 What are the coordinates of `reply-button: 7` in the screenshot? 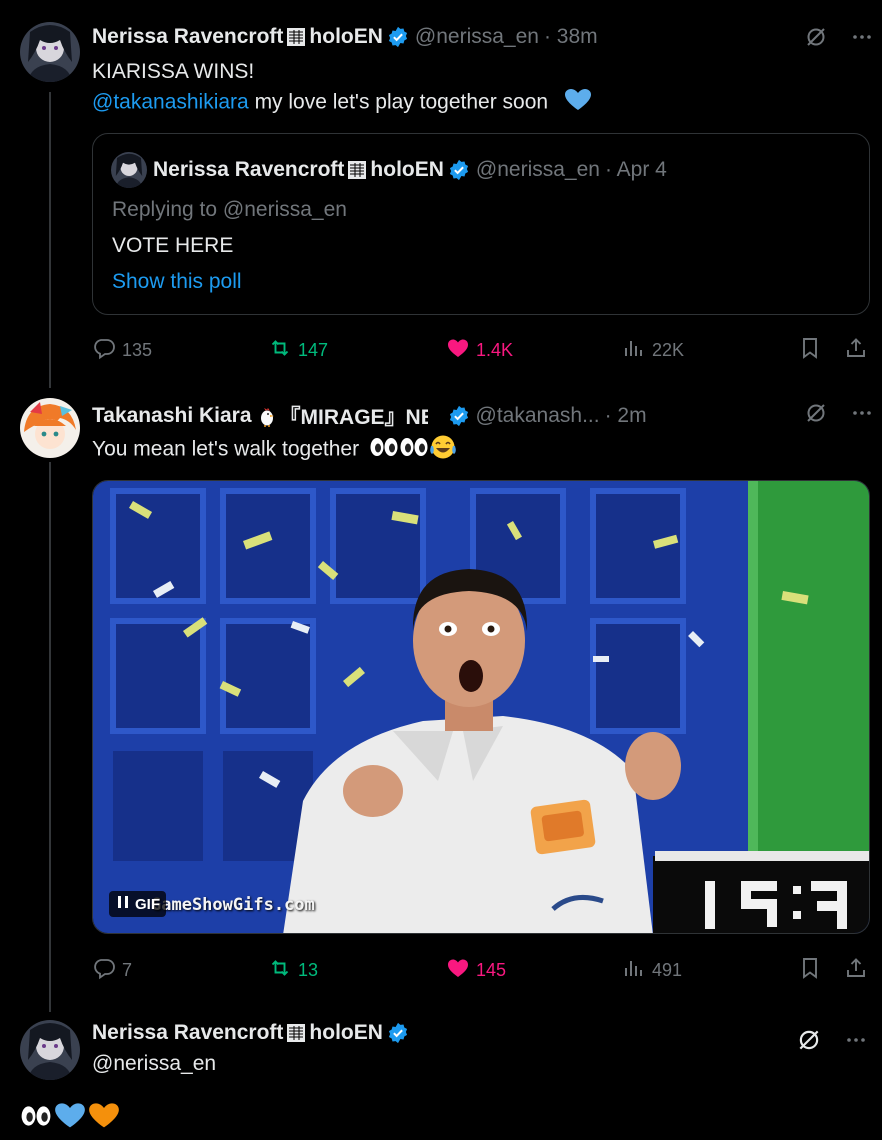 It's located at (112, 970).